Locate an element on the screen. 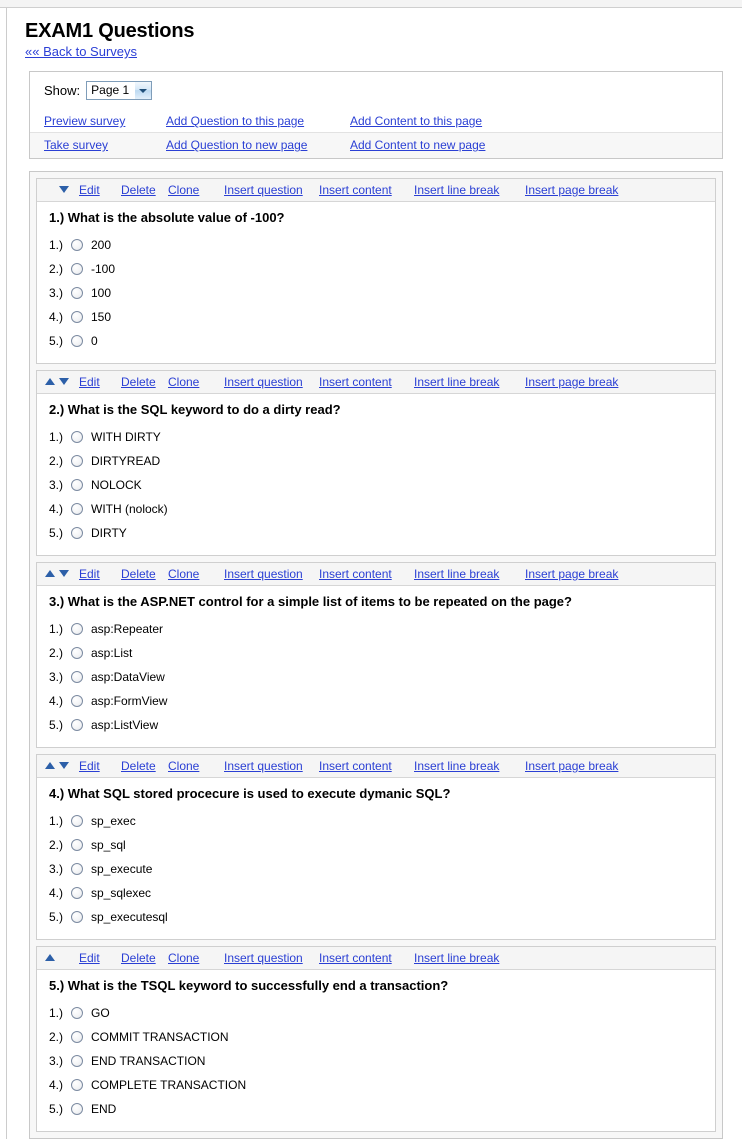 This screenshot has height=1139, width=742. answer-row: 2.) asp:List is located at coordinates (382, 653).